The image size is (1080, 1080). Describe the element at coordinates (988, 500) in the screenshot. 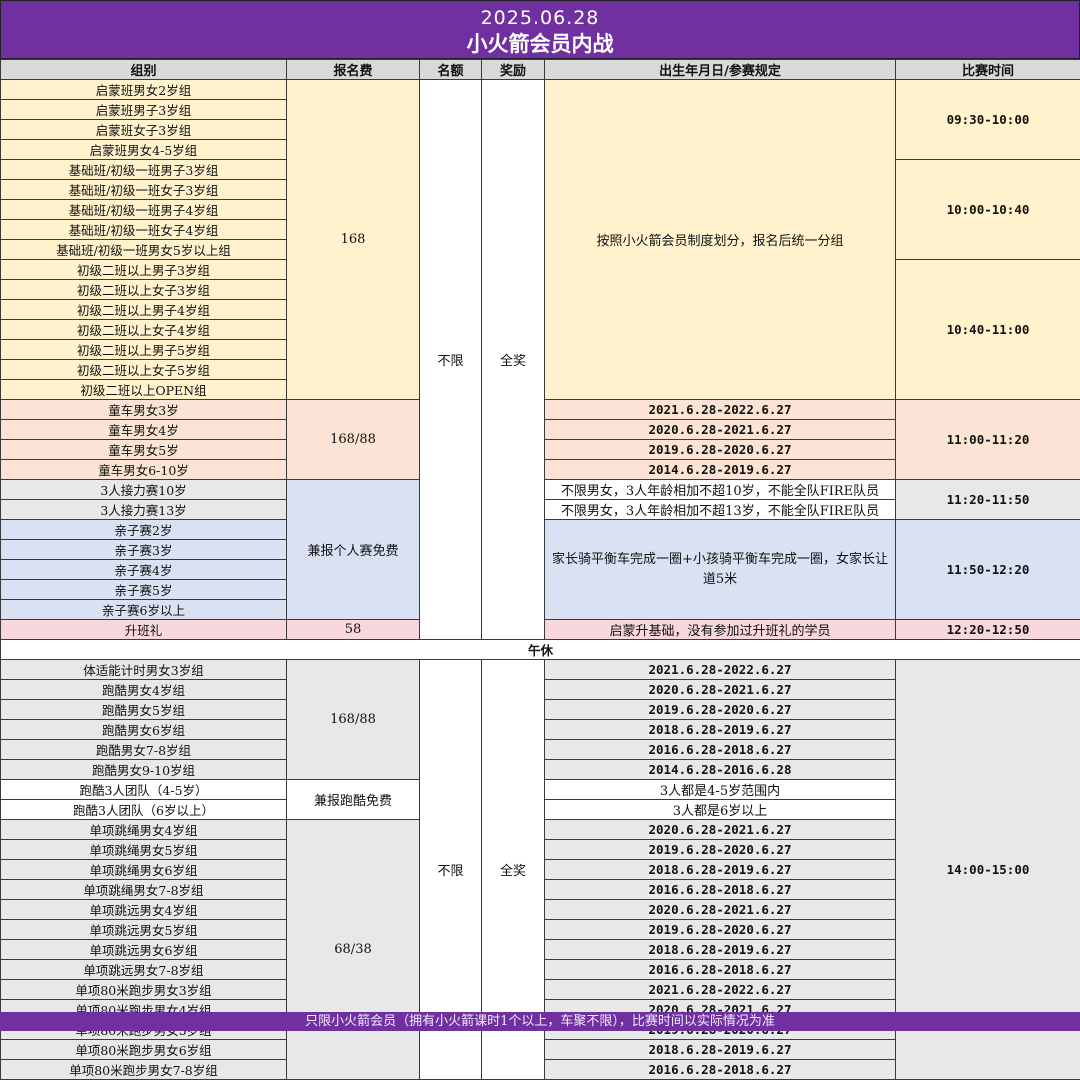

I see `time-slot: 11:20-11:50` at that location.